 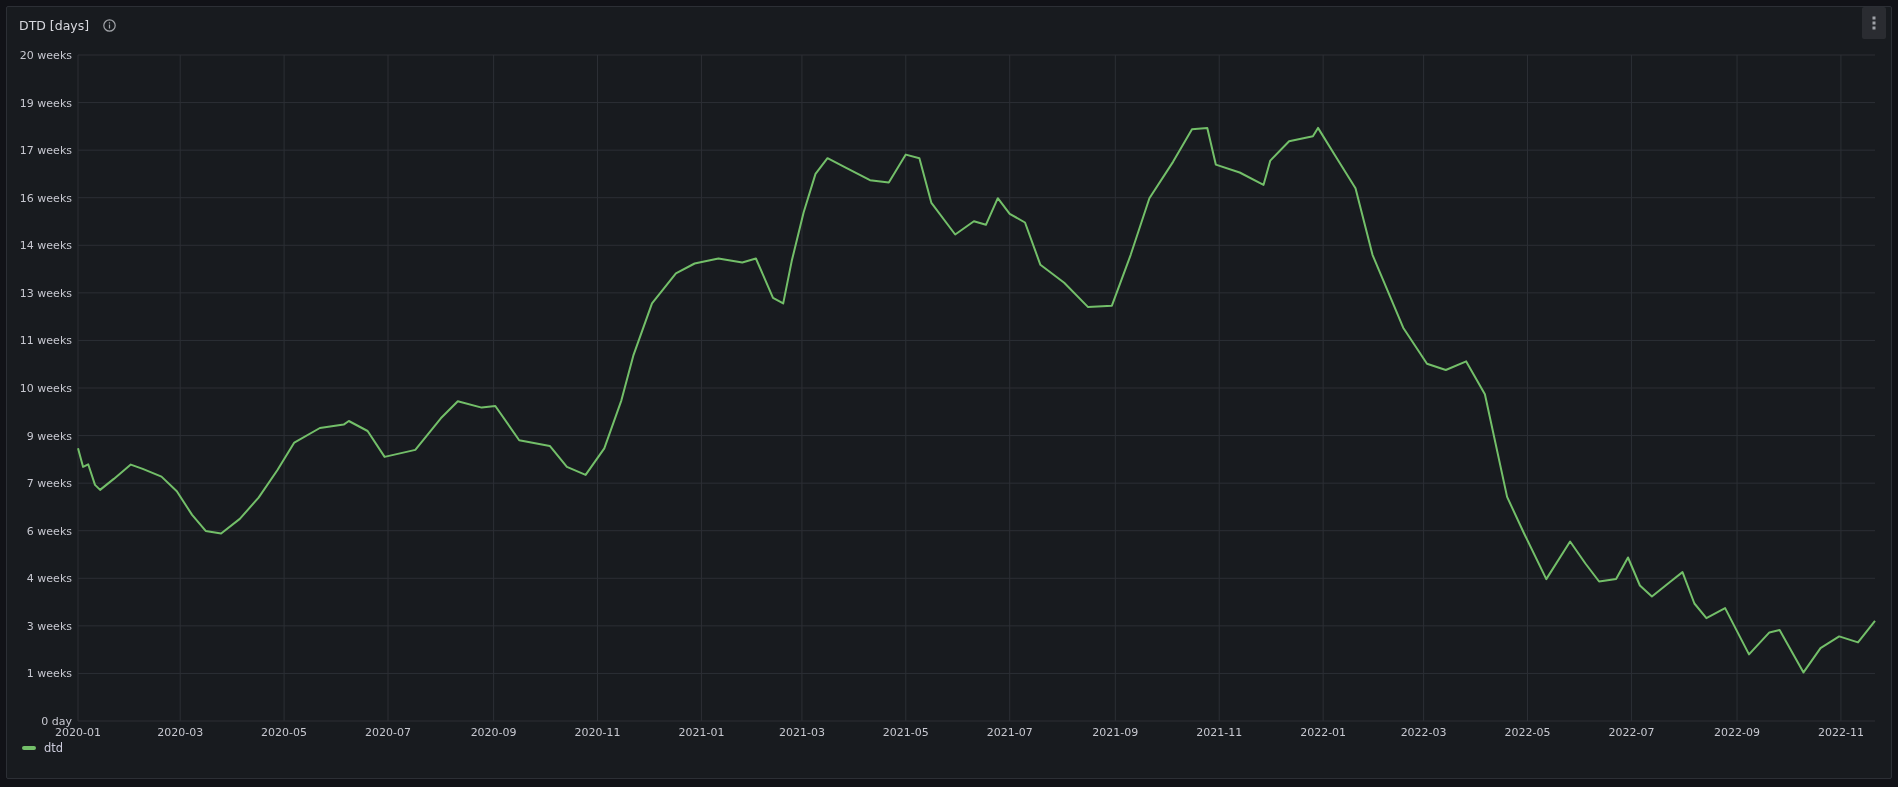 I want to click on y-axis-label: 3 weeks, so click(x=49, y=626).